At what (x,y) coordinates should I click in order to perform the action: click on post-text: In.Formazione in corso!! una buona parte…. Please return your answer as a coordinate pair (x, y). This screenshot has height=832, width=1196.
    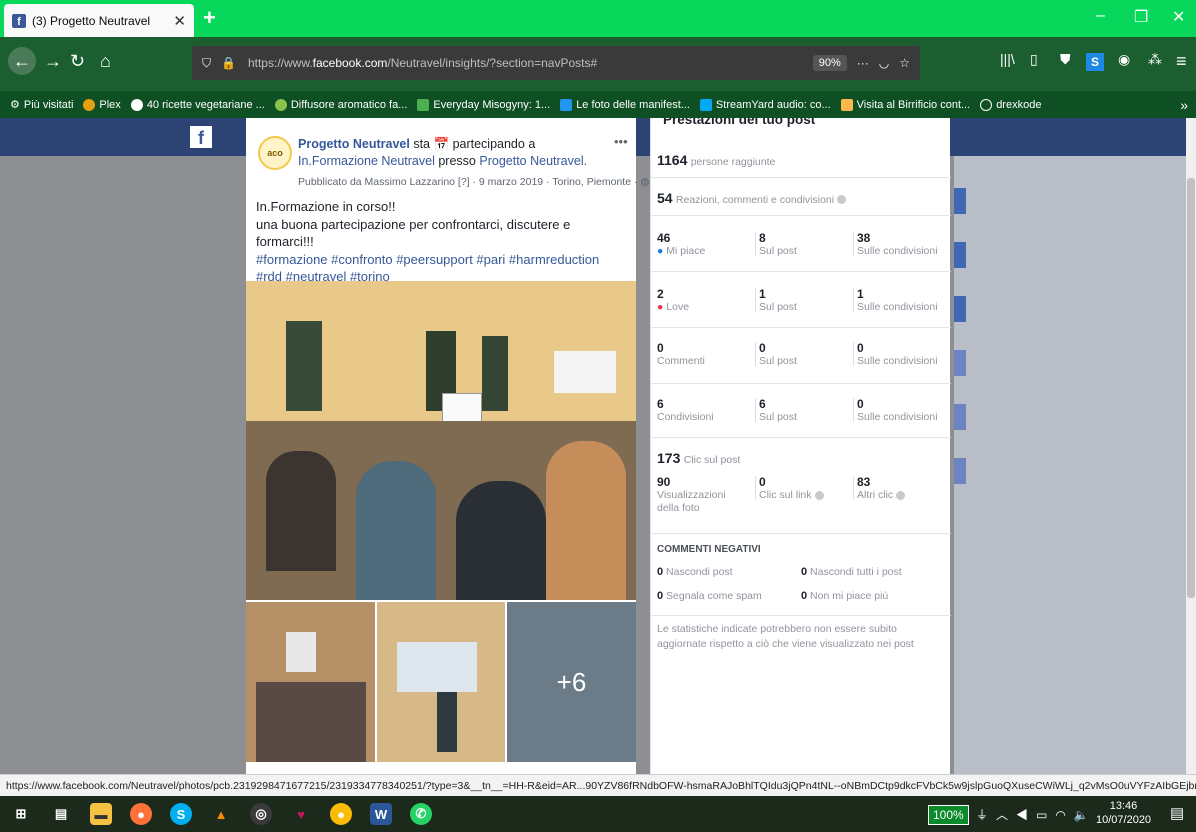
    Looking at the image, I should click on (442, 242).